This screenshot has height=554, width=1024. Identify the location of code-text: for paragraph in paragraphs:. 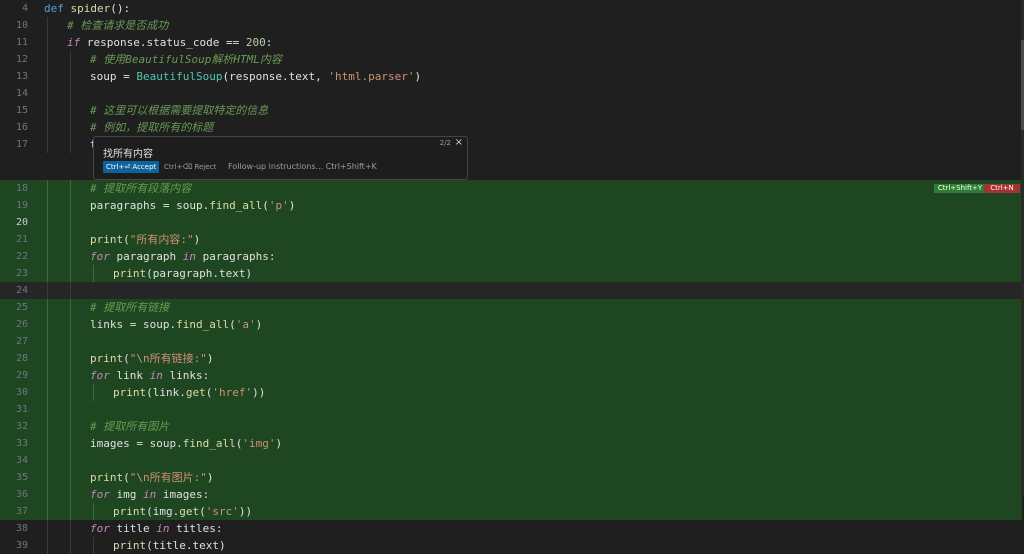
(182, 256).